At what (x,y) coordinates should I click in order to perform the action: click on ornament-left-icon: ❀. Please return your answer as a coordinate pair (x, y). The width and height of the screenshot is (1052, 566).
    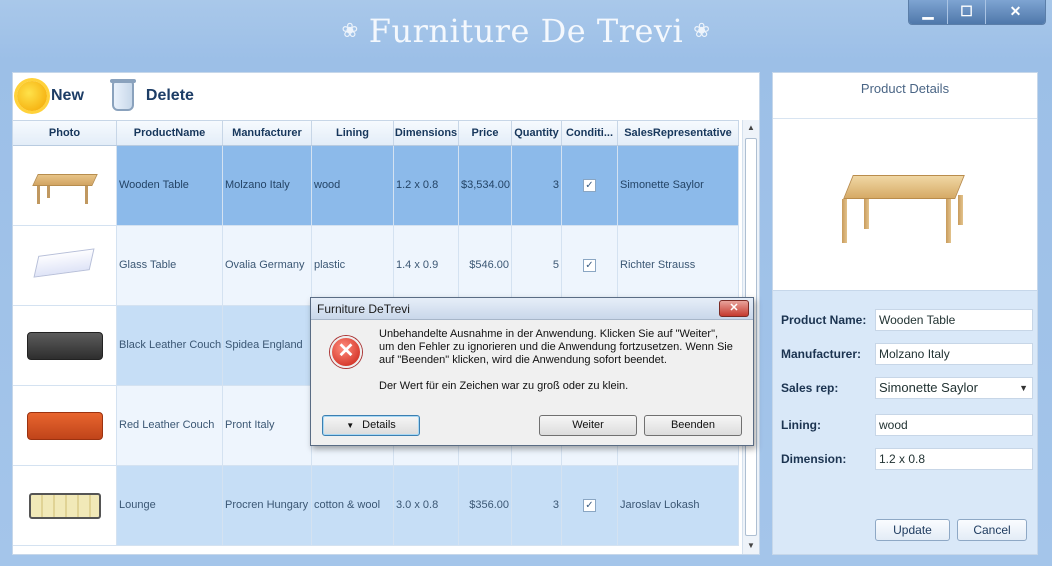
    Looking at the image, I should click on (350, 30).